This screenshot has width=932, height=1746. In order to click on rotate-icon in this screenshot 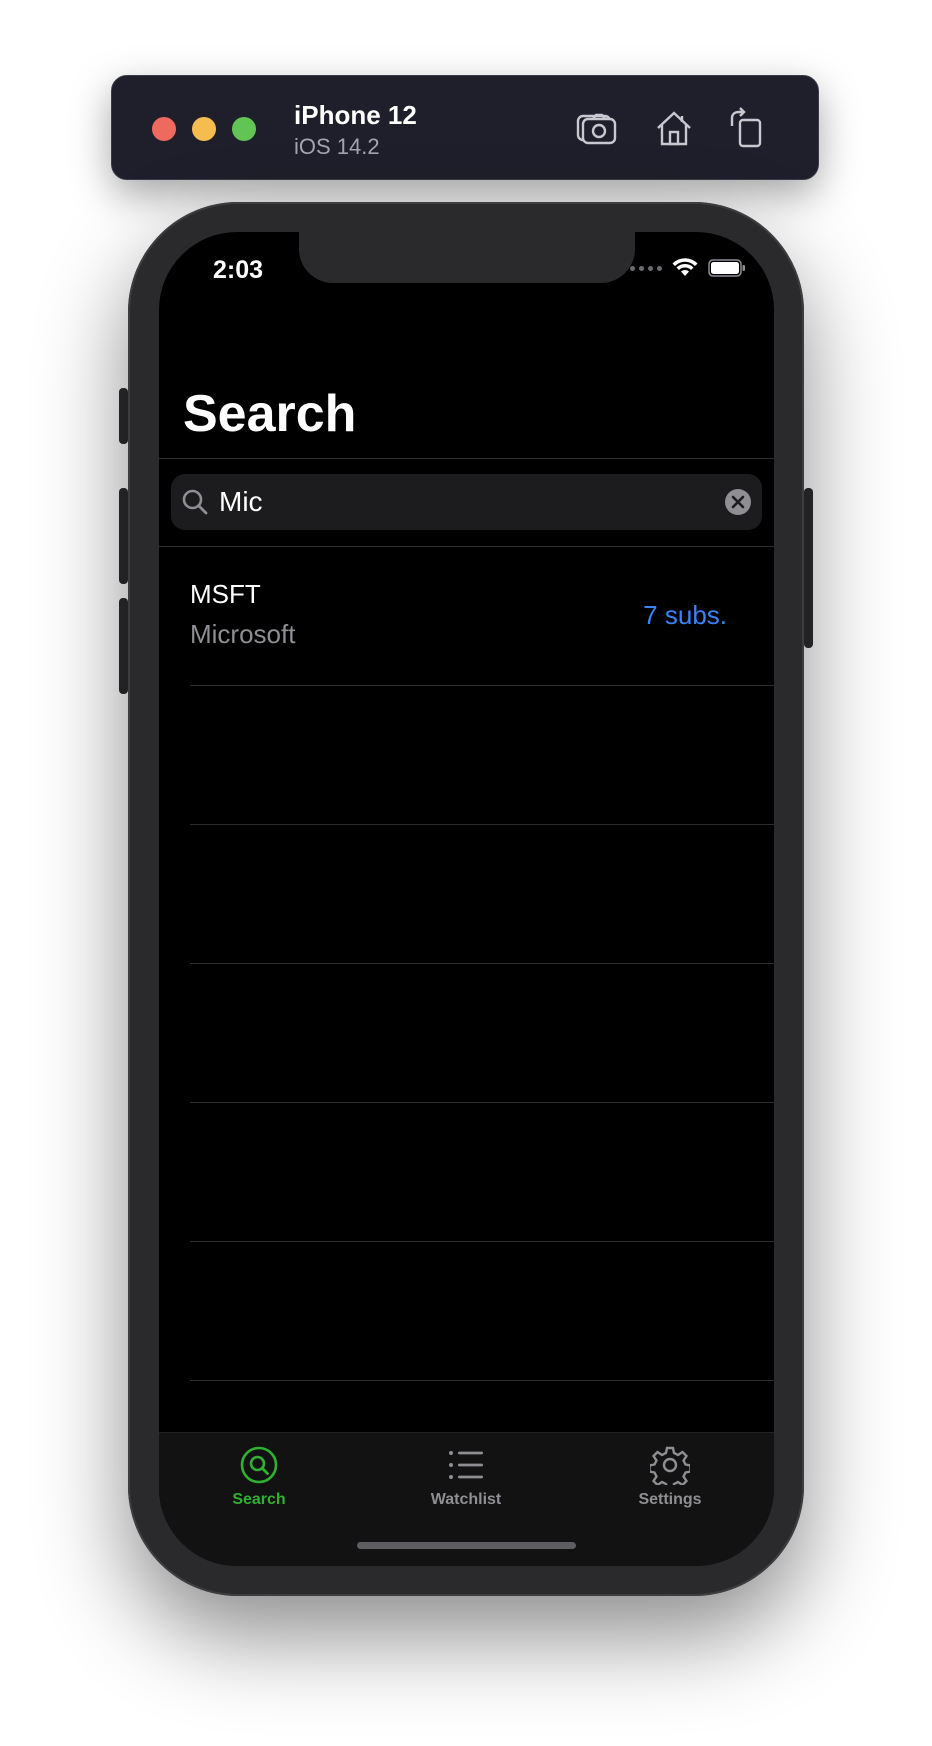, I will do `click(746, 128)`.